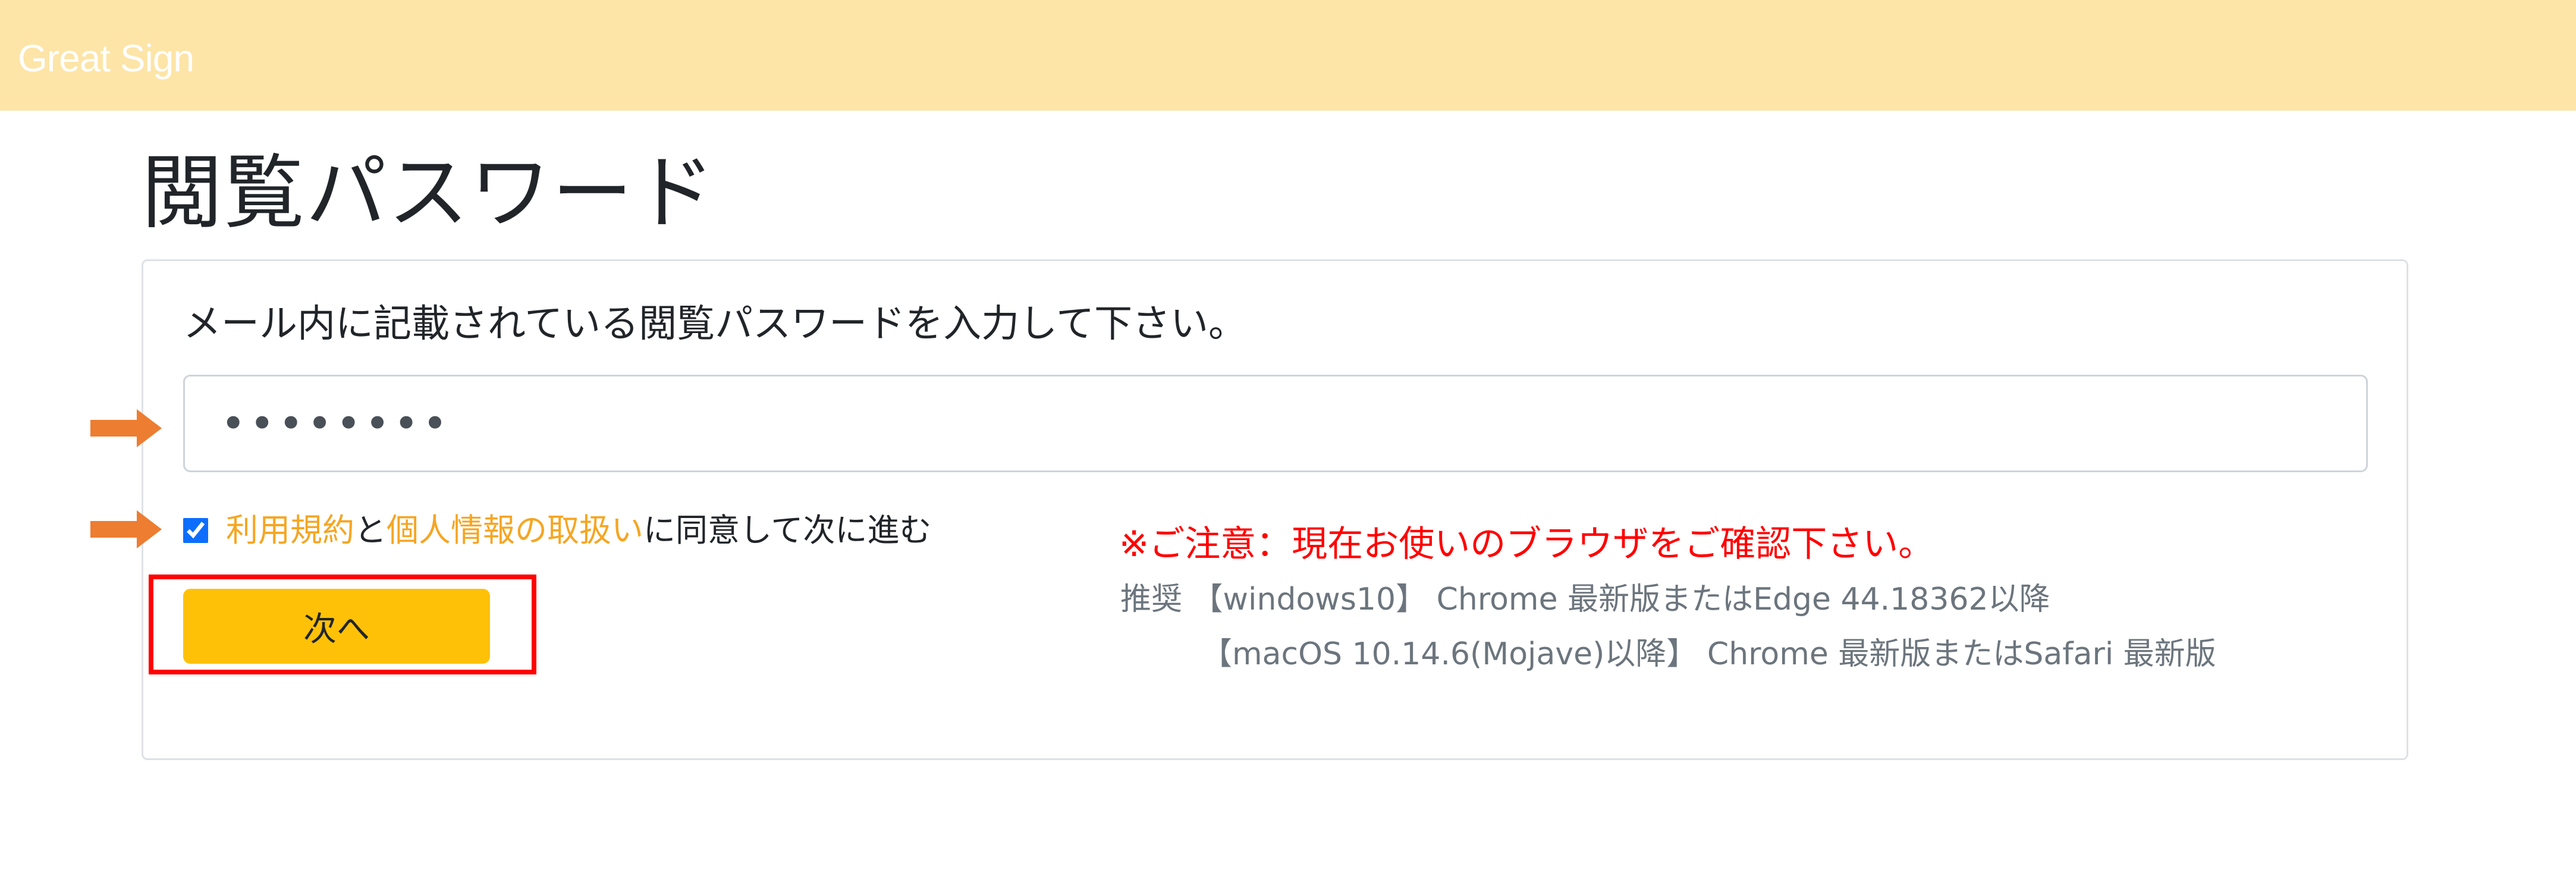 Image resolution: width=2576 pixels, height=882 pixels. What do you see at coordinates (1288, 55) in the screenshot?
I see `header-bar: Great Sign` at bounding box center [1288, 55].